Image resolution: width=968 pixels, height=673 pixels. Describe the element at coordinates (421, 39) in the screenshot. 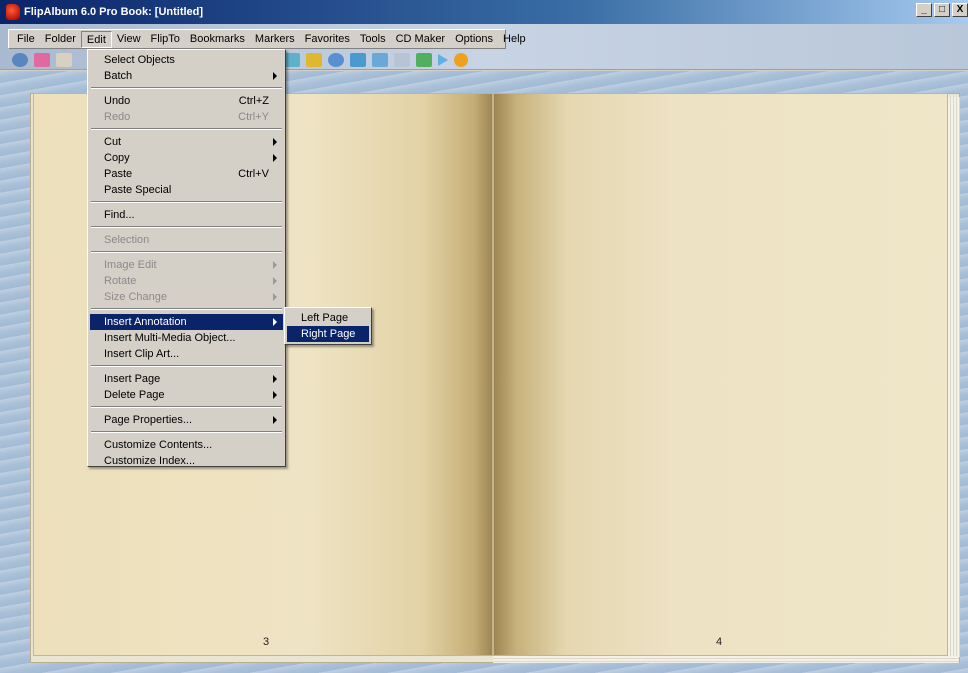

I see `menu-cd-maker: CD Maker` at that location.